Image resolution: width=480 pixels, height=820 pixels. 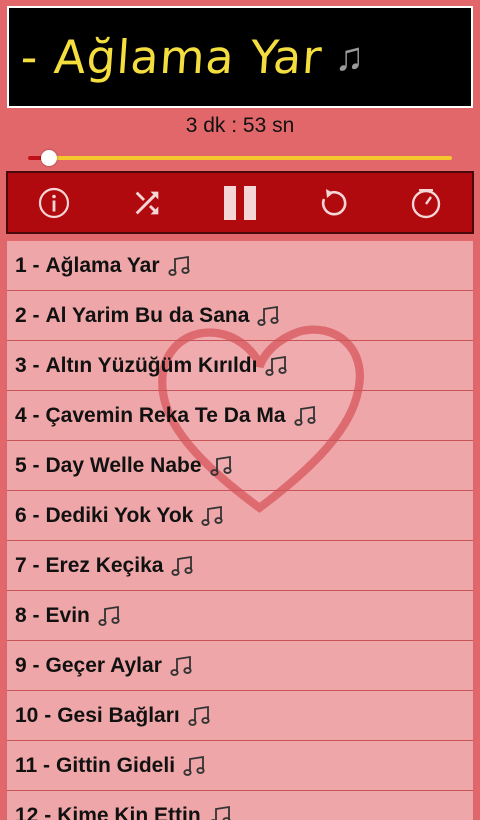 What do you see at coordinates (67, 615) in the screenshot?
I see `song-title: Evin` at bounding box center [67, 615].